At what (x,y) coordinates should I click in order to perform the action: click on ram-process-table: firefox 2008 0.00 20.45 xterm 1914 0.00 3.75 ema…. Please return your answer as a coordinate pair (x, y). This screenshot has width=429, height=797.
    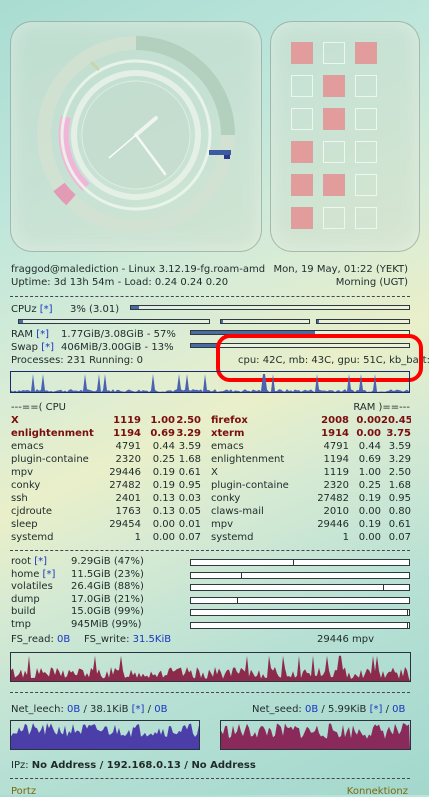
    Looking at the image, I should click on (311, 479).